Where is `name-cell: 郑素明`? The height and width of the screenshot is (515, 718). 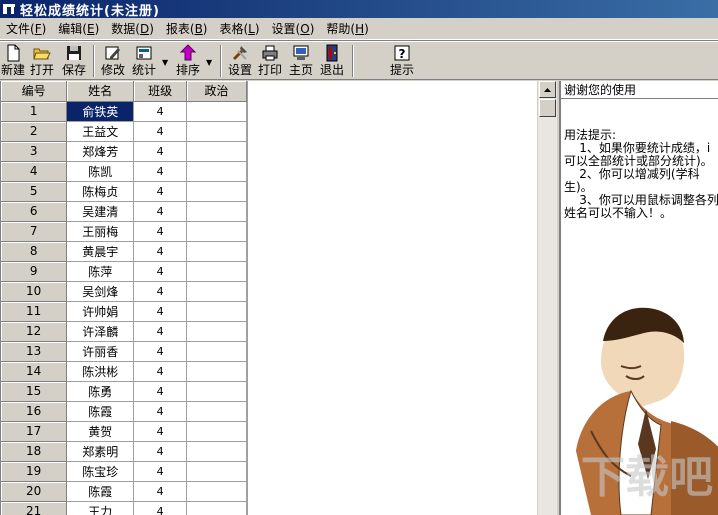 name-cell: 郑素明 is located at coordinates (100, 451).